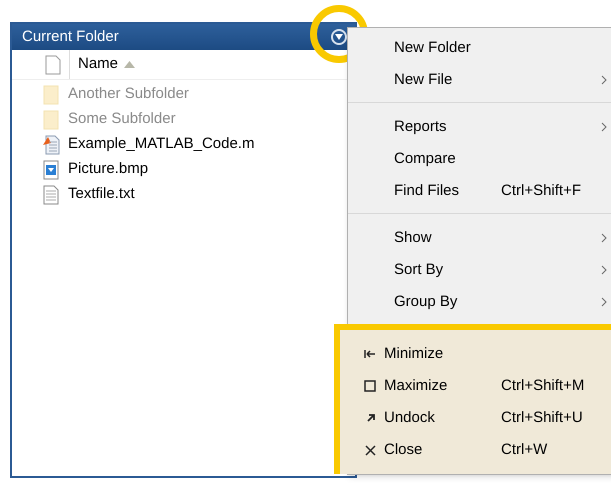  I want to click on menu-item-label: New Folder, so click(432, 47).